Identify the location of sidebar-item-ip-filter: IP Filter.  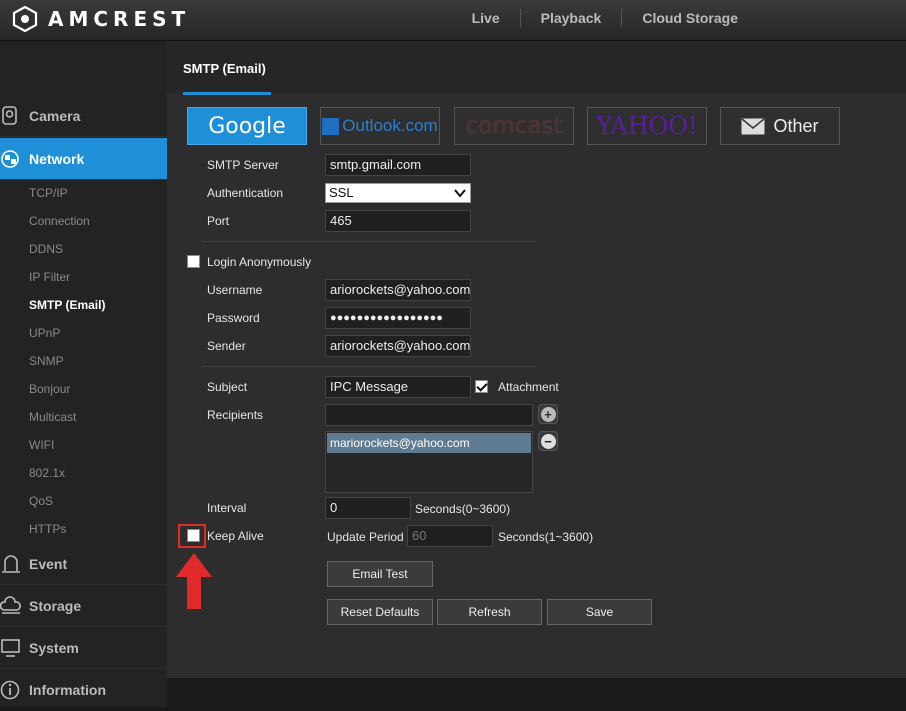
(49, 277).